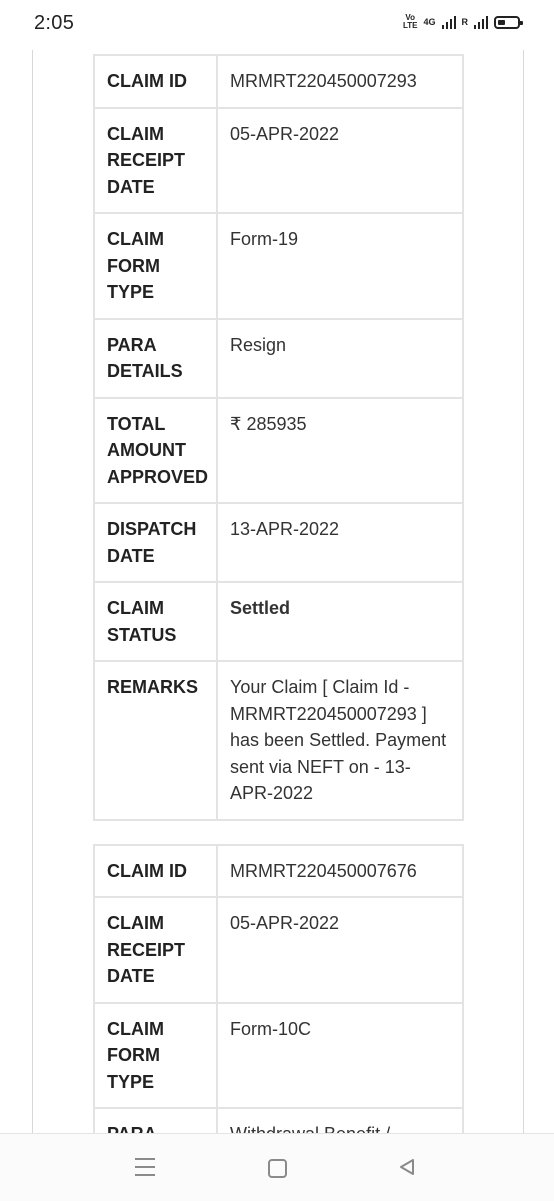  What do you see at coordinates (155, 450) in the screenshot?
I see `total-amount-approved-label: TOTAL AMOUNT APPROVED` at bounding box center [155, 450].